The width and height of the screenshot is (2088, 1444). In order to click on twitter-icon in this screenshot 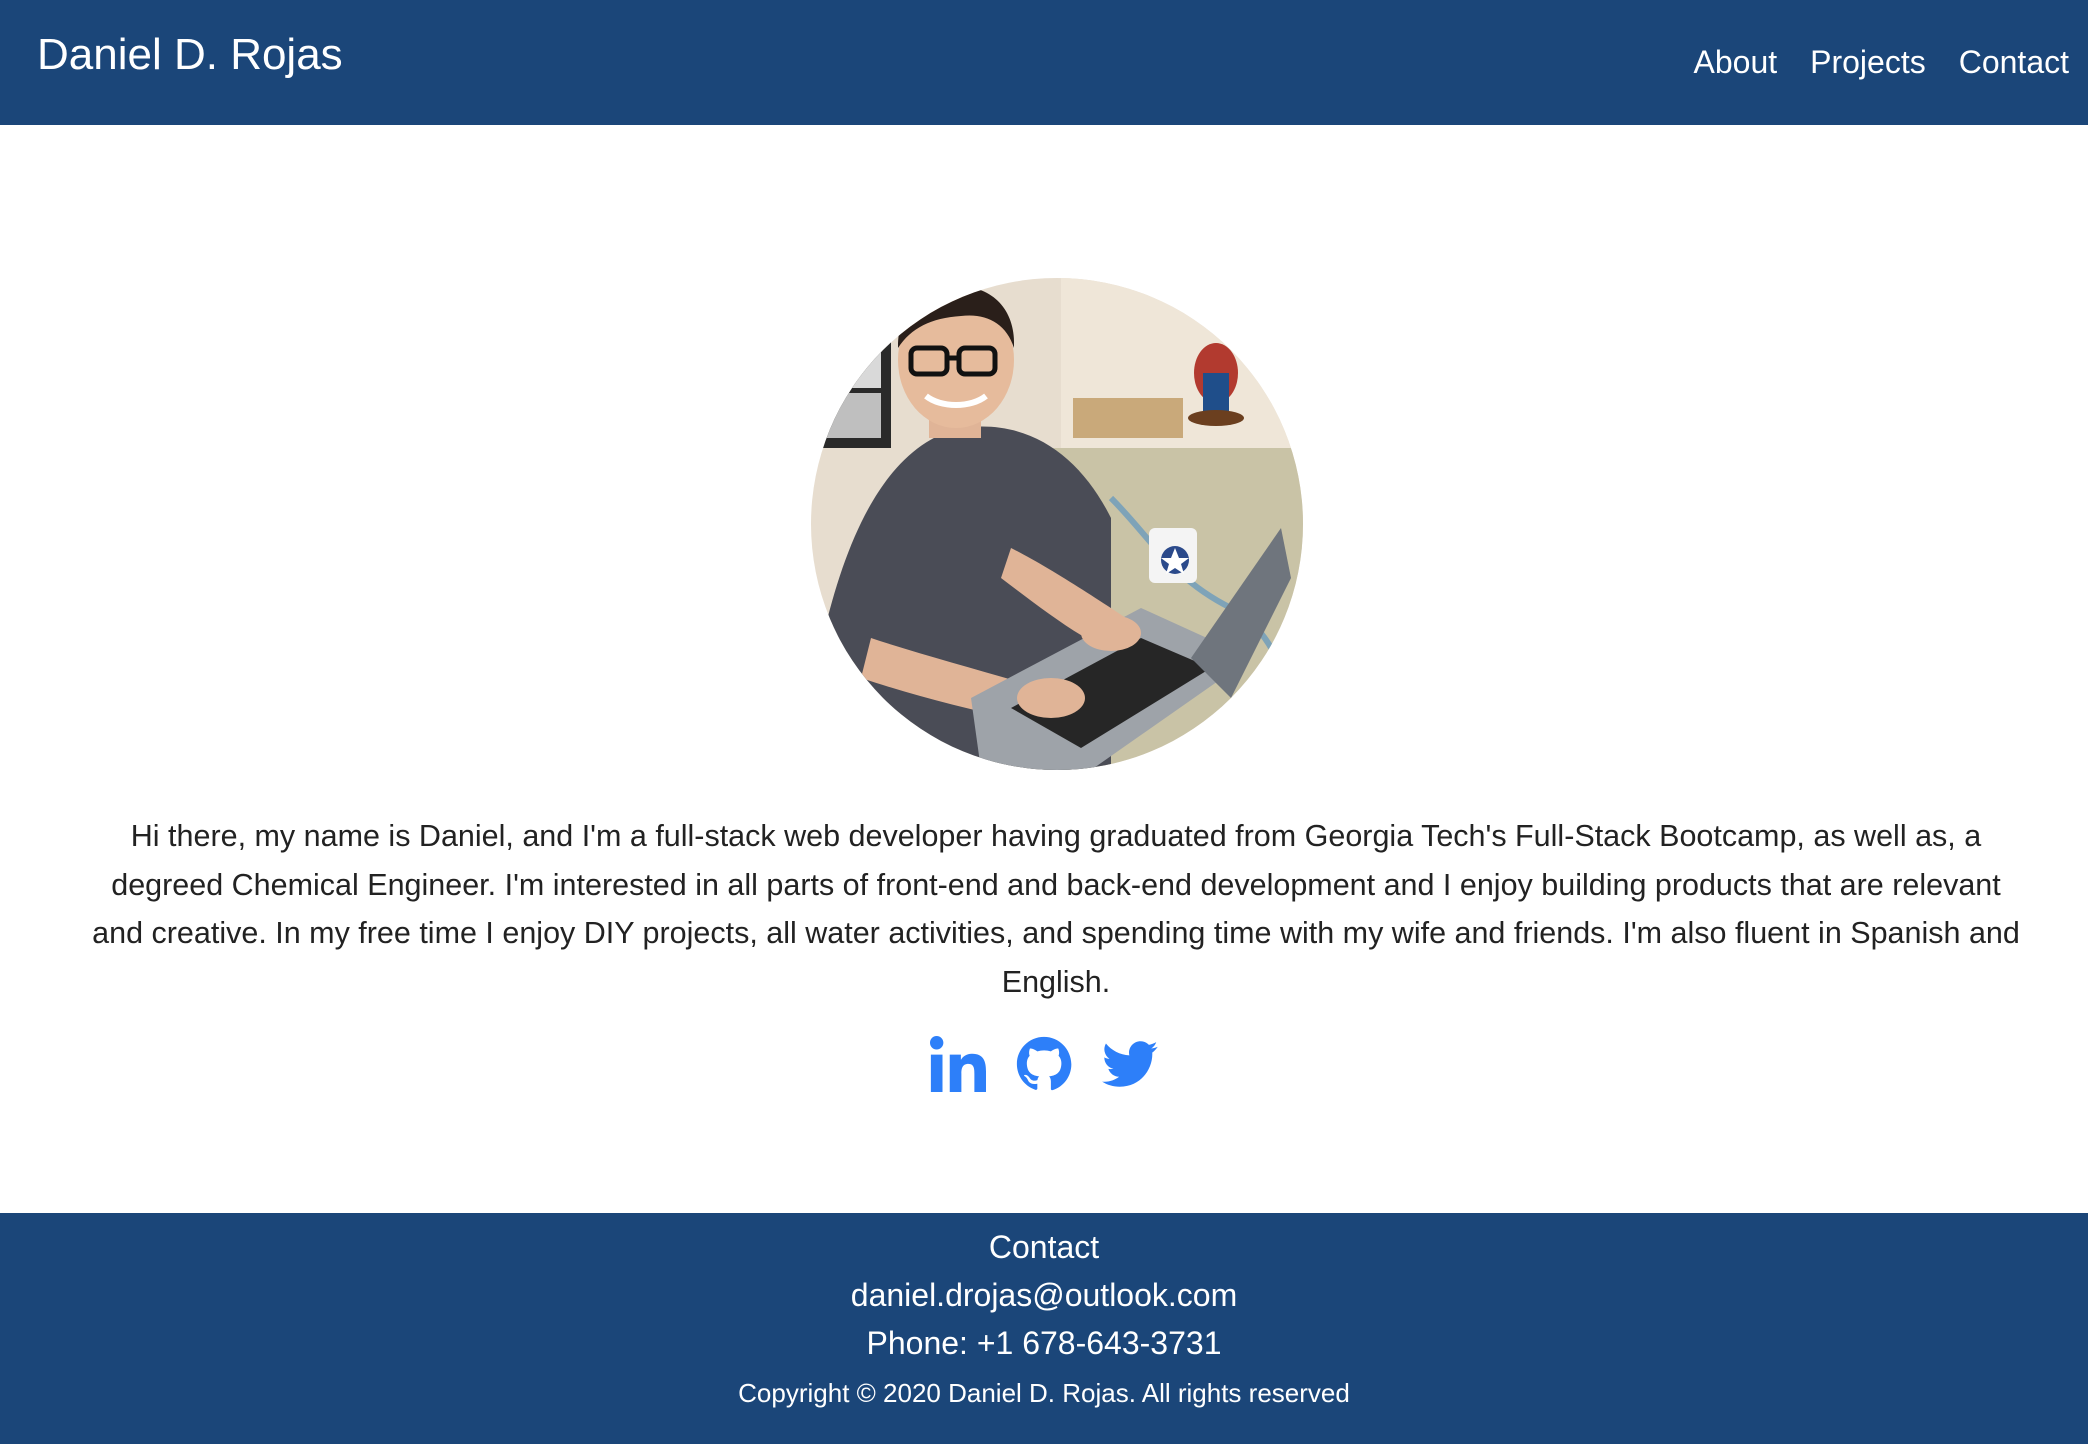, I will do `click(1130, 1064)`.